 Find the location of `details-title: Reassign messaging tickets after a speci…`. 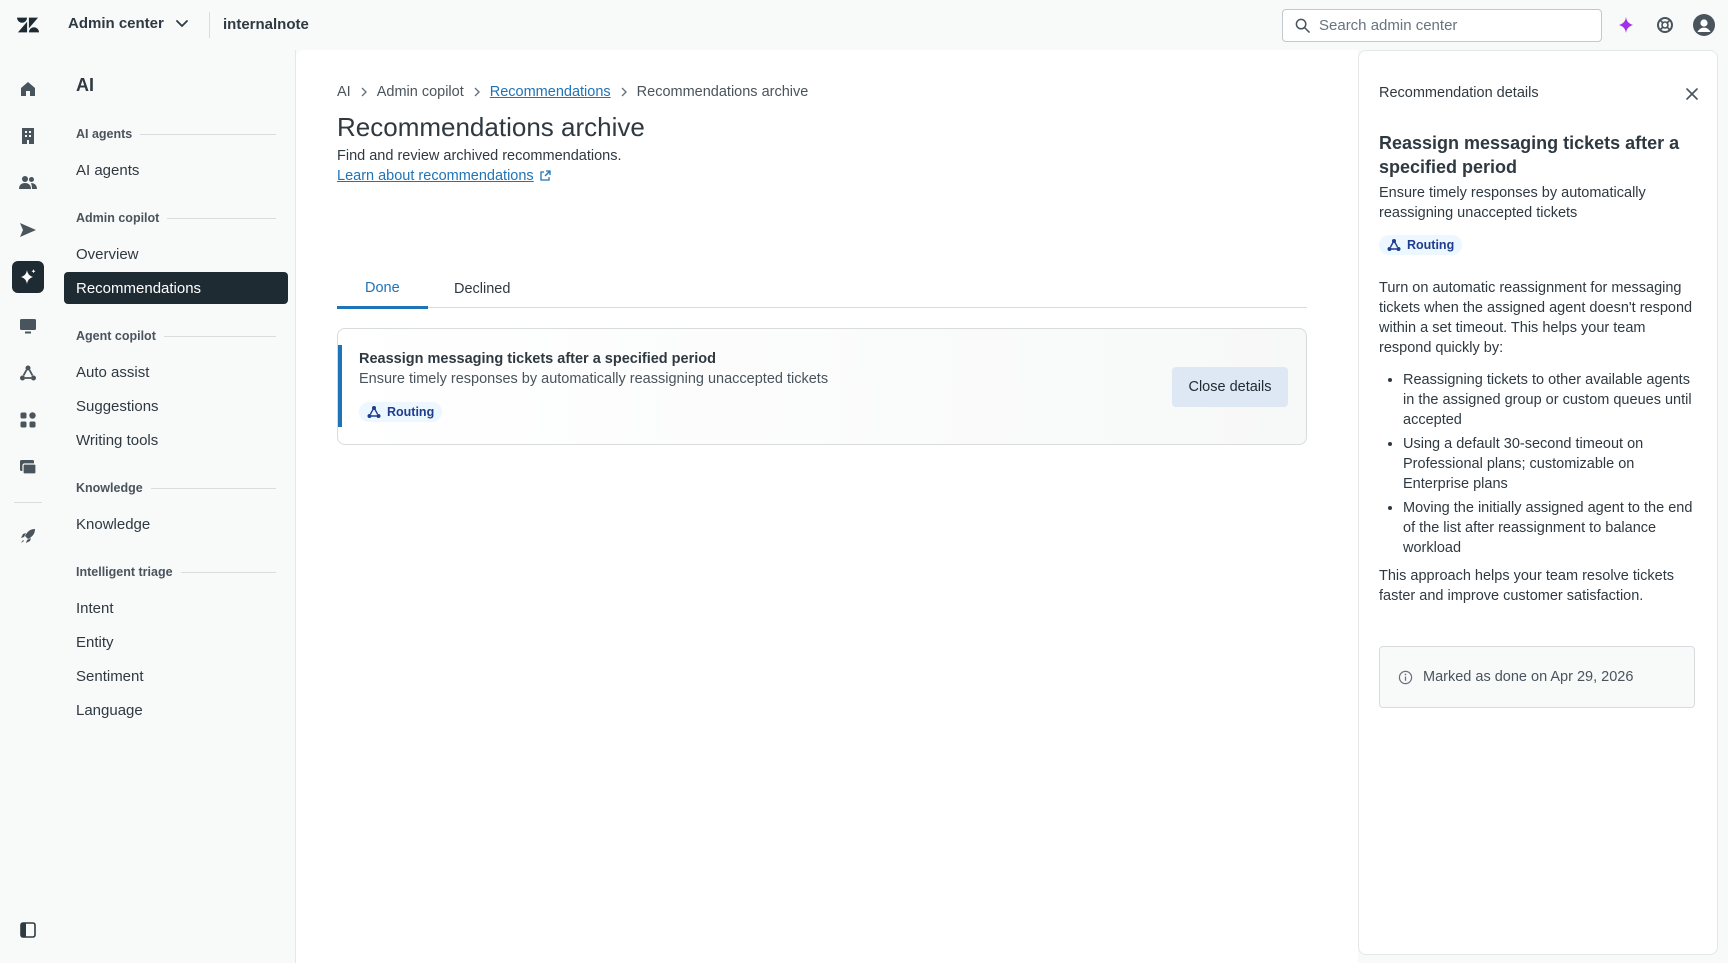

details-title: Reassign messaging tickets after a speci… is located at coordinates (1529, 155).